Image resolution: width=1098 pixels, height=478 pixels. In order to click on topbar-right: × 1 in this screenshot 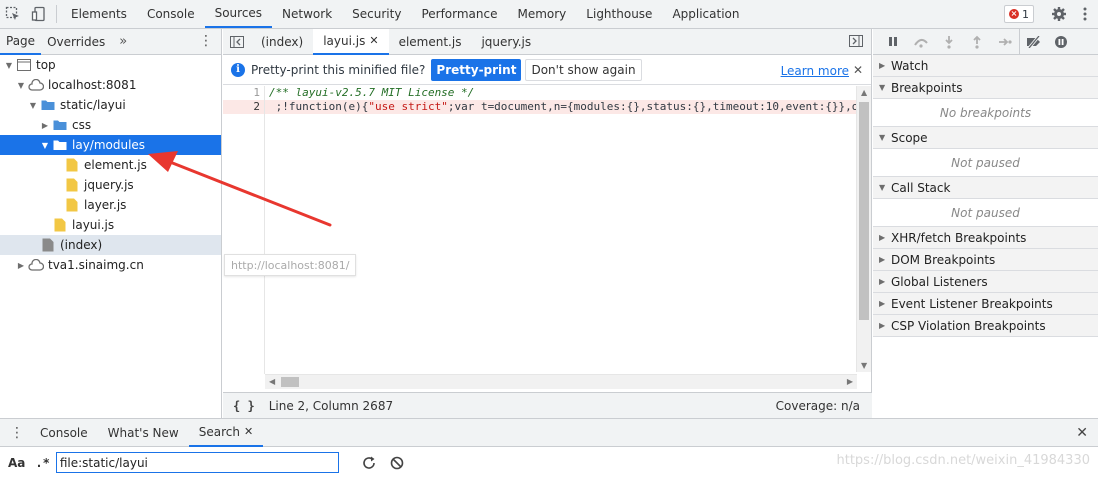, I will do `click(1051, 14)`.